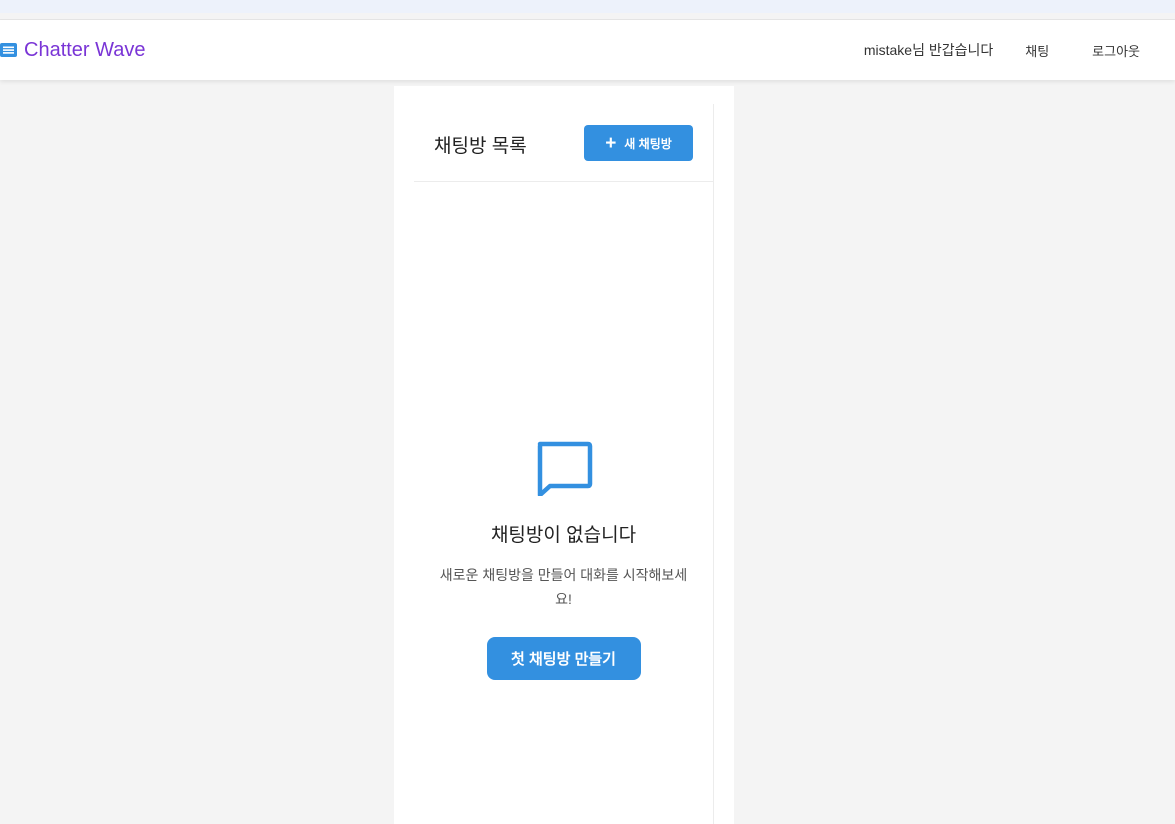 Image resolution: width=1175 pixels, height=824 pixels. Describe the element at coordinates (563, 143) in the screenshot. I see `room-list-header: 채팅방 목록 + 새 채팅방` at that location.